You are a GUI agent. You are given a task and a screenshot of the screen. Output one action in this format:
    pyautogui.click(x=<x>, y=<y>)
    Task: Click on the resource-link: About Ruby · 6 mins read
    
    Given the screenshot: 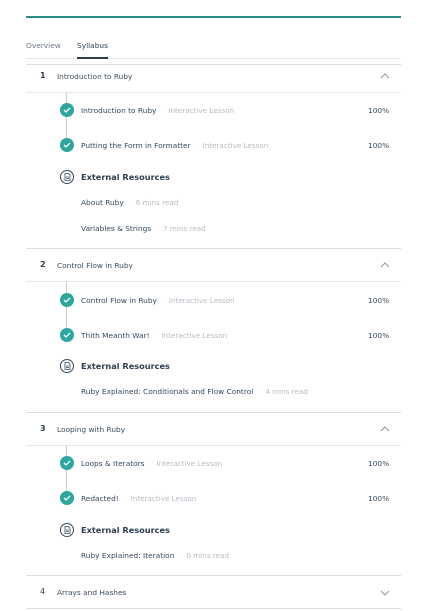 What is the action you would take?
    pyautogui.click(x=129, y=202)
    